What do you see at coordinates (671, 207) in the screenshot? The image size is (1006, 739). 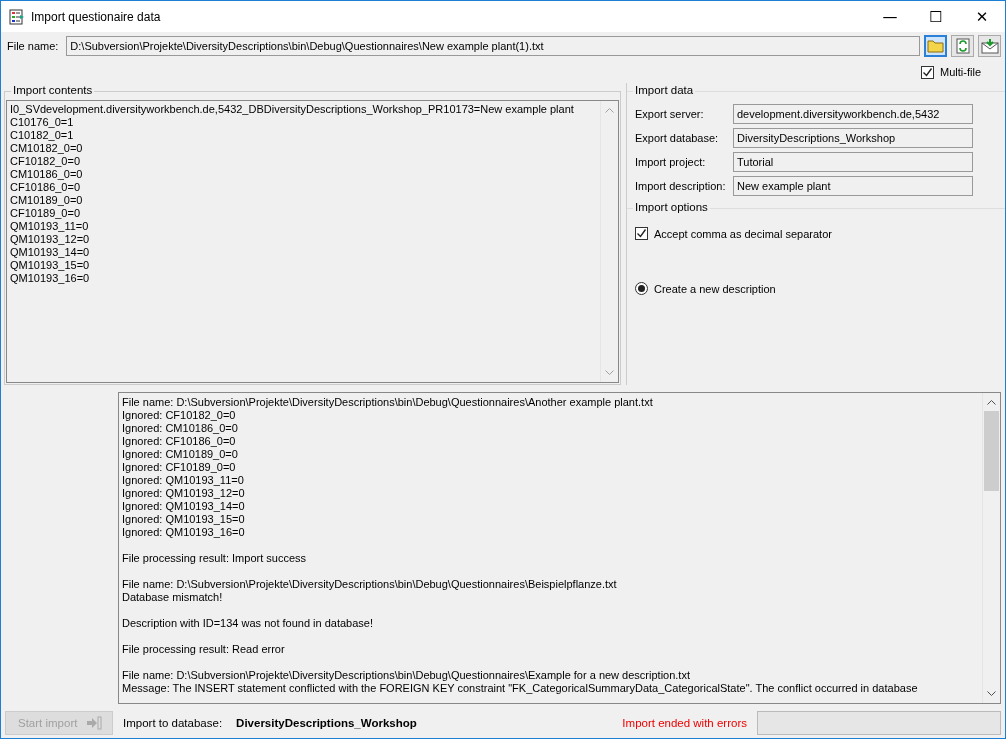 I see `group-title: Import options` at bounding box center [671, 207].